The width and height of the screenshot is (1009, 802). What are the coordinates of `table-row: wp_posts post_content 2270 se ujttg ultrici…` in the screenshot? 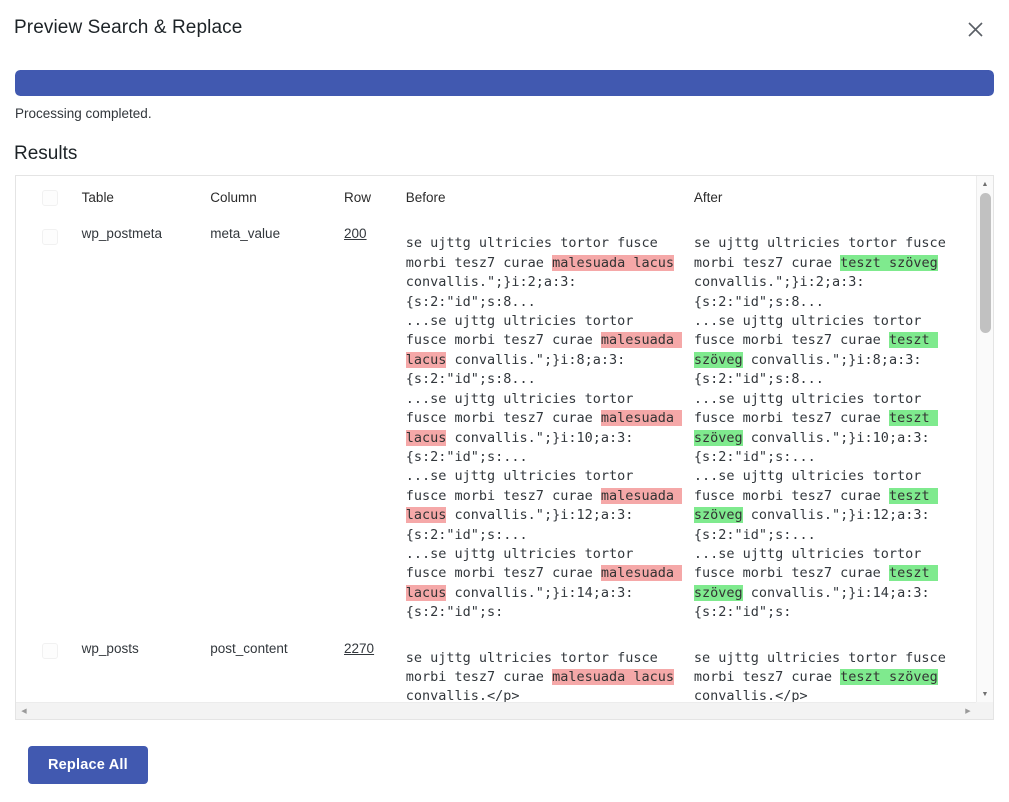 It's located at (496, 667).